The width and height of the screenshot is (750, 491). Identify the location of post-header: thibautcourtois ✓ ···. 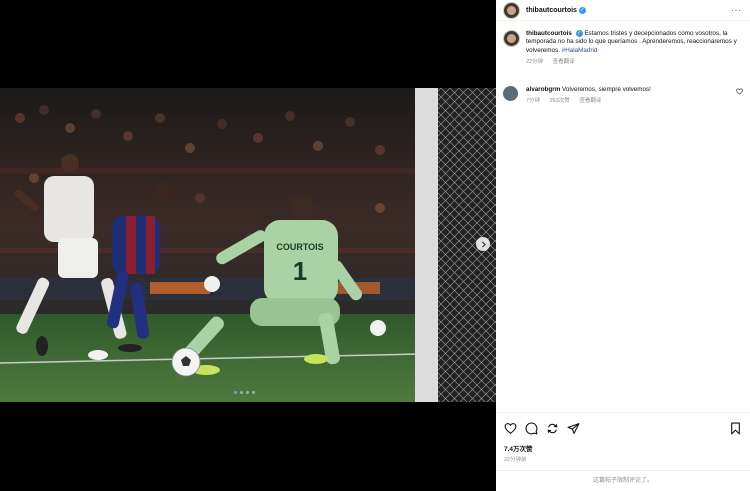
(623, 10).